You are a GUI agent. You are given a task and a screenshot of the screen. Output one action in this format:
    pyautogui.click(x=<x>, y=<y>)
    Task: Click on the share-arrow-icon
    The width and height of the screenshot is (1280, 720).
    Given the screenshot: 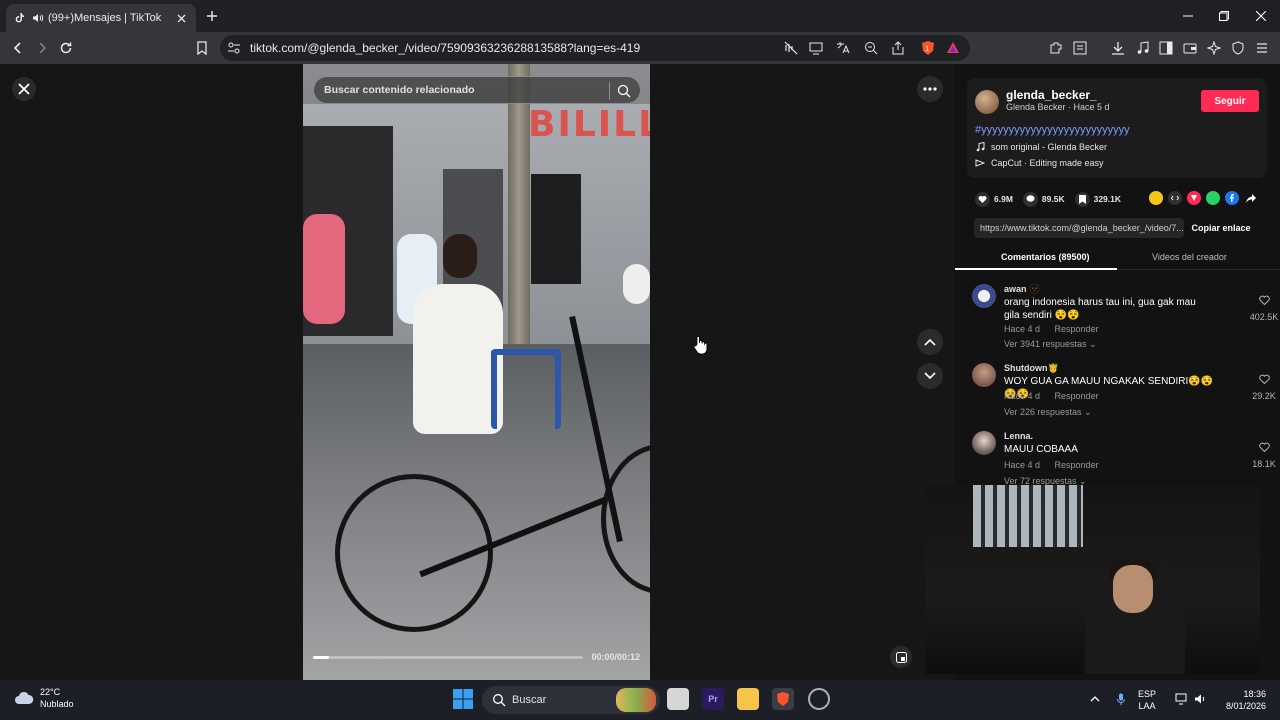 What is the action you would take?
    pyautogui.click(x=1251, y=198)
    